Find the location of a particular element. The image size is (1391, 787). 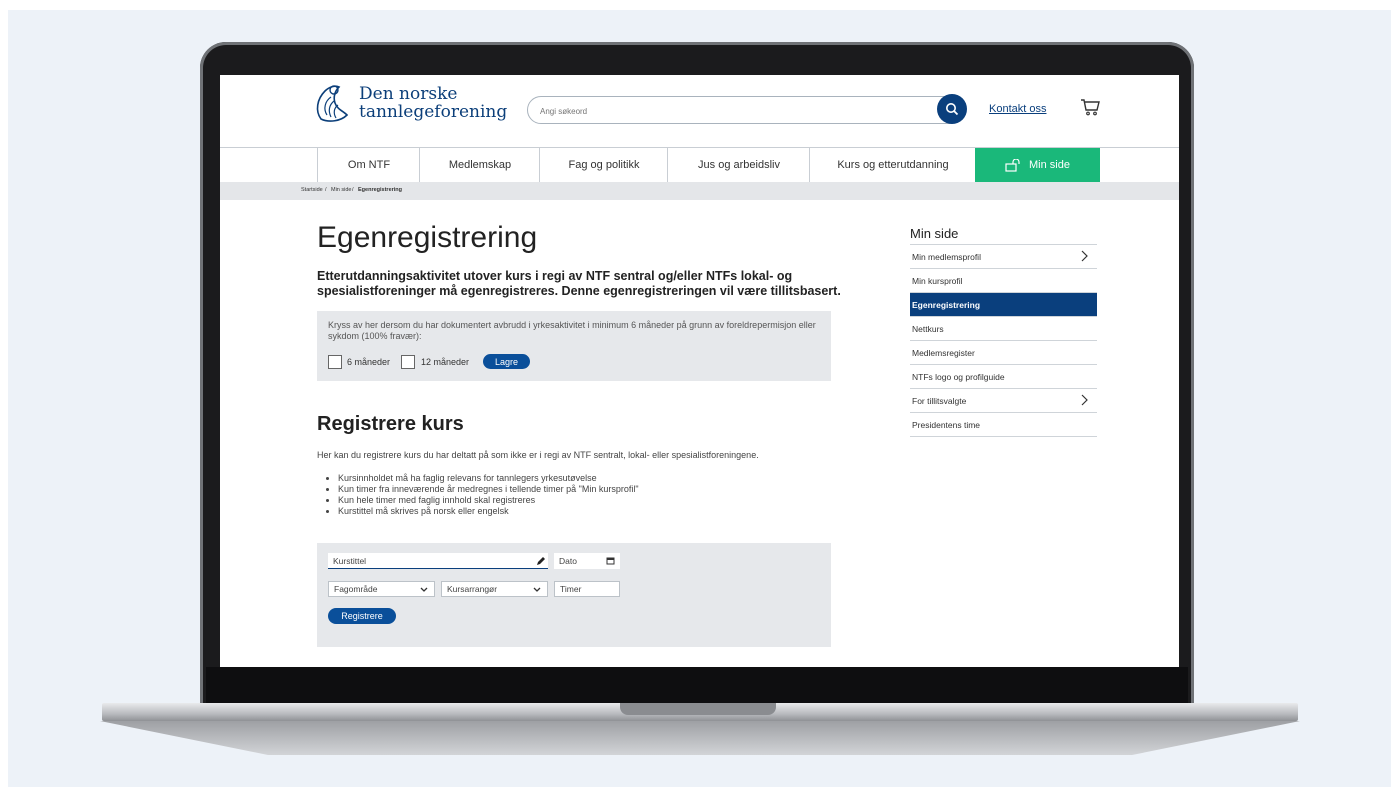

sidebar-item-for-tillitsvalgte: For tillitsvalgte is located at coordinates (1003, 401).